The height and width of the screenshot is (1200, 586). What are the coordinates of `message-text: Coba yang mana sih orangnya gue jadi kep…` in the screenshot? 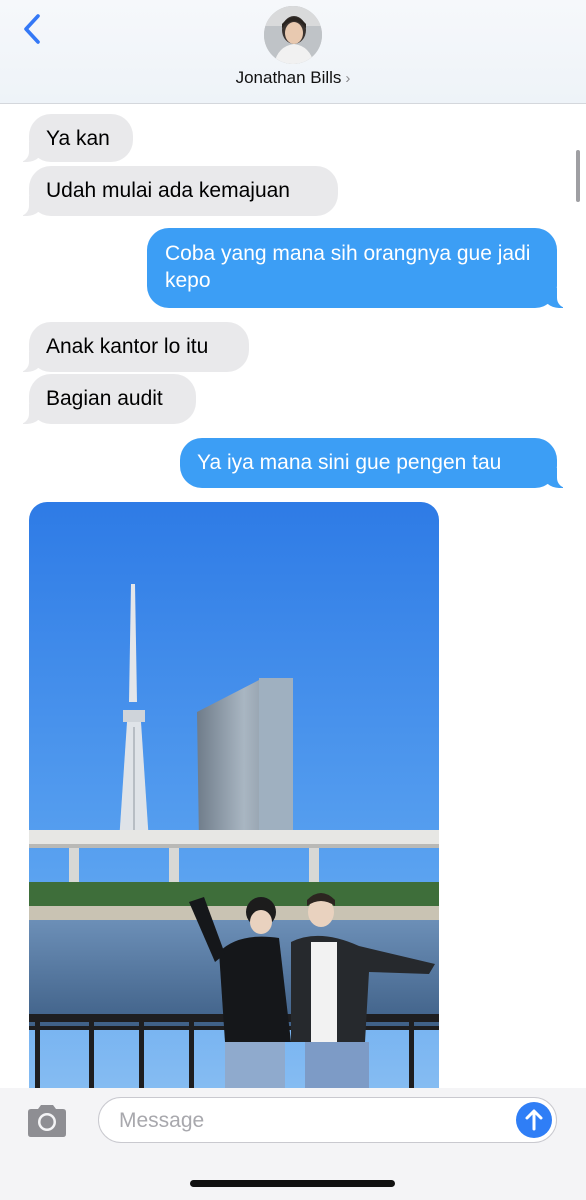 It's located at (348, 267).